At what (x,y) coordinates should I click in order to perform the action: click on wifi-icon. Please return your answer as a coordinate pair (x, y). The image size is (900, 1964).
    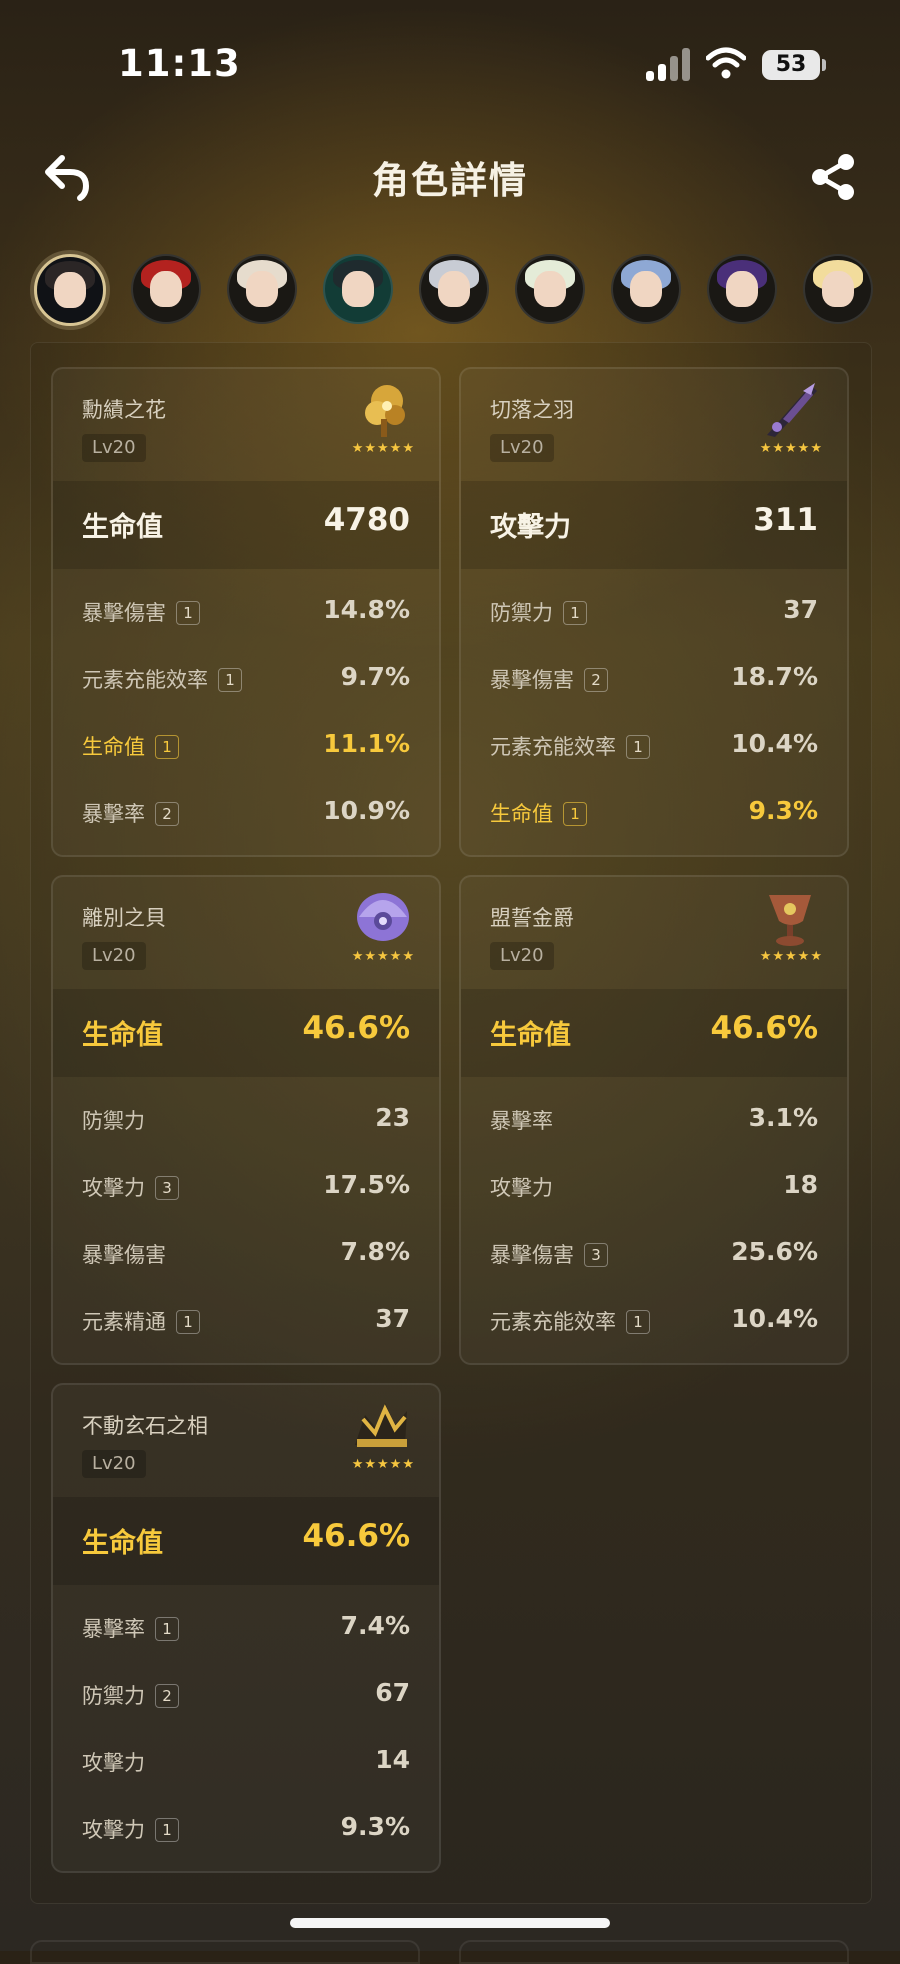
    Looking at the image, I should click on (726, 63).